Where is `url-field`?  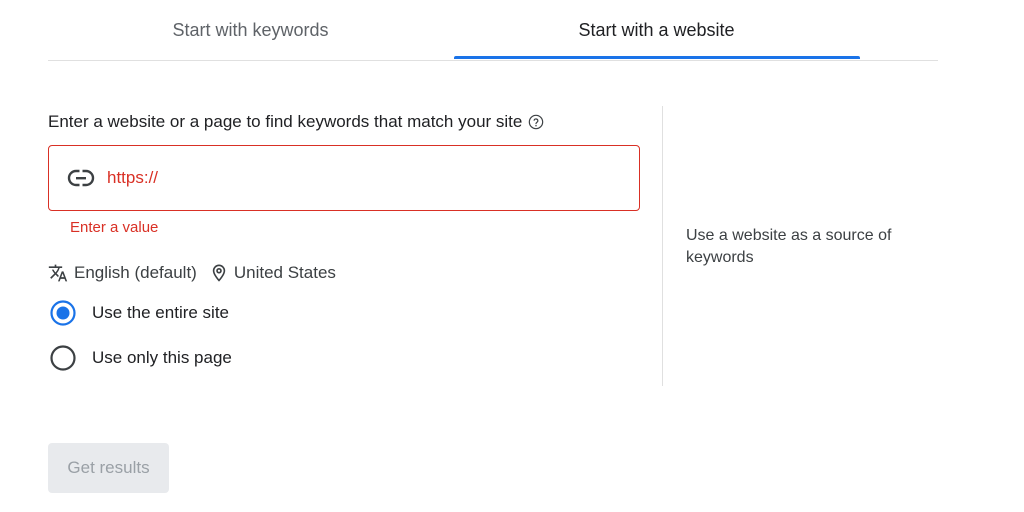 url-field is located at coordinates (344, 178).